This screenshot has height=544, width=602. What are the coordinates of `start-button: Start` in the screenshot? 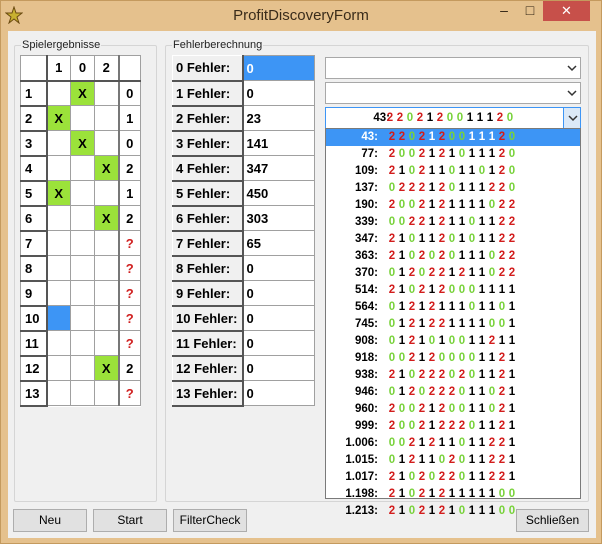 It's located at (130, 520).